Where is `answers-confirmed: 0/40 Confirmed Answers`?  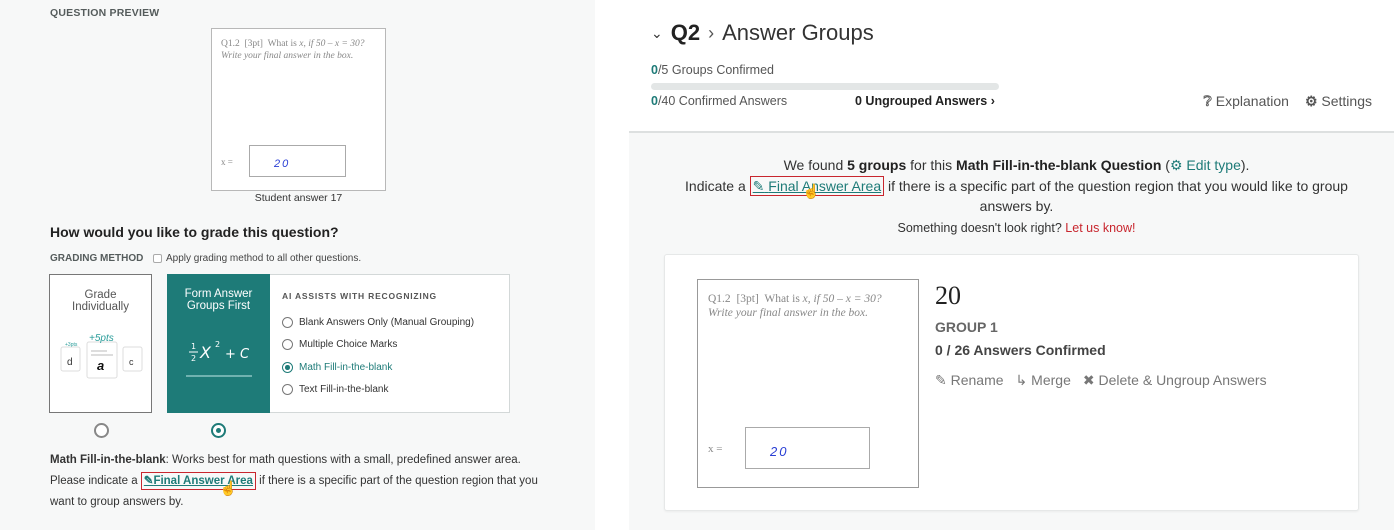 answers-confirmed: 0/40 Confirmed Answers is located at coordinates (719, 101).